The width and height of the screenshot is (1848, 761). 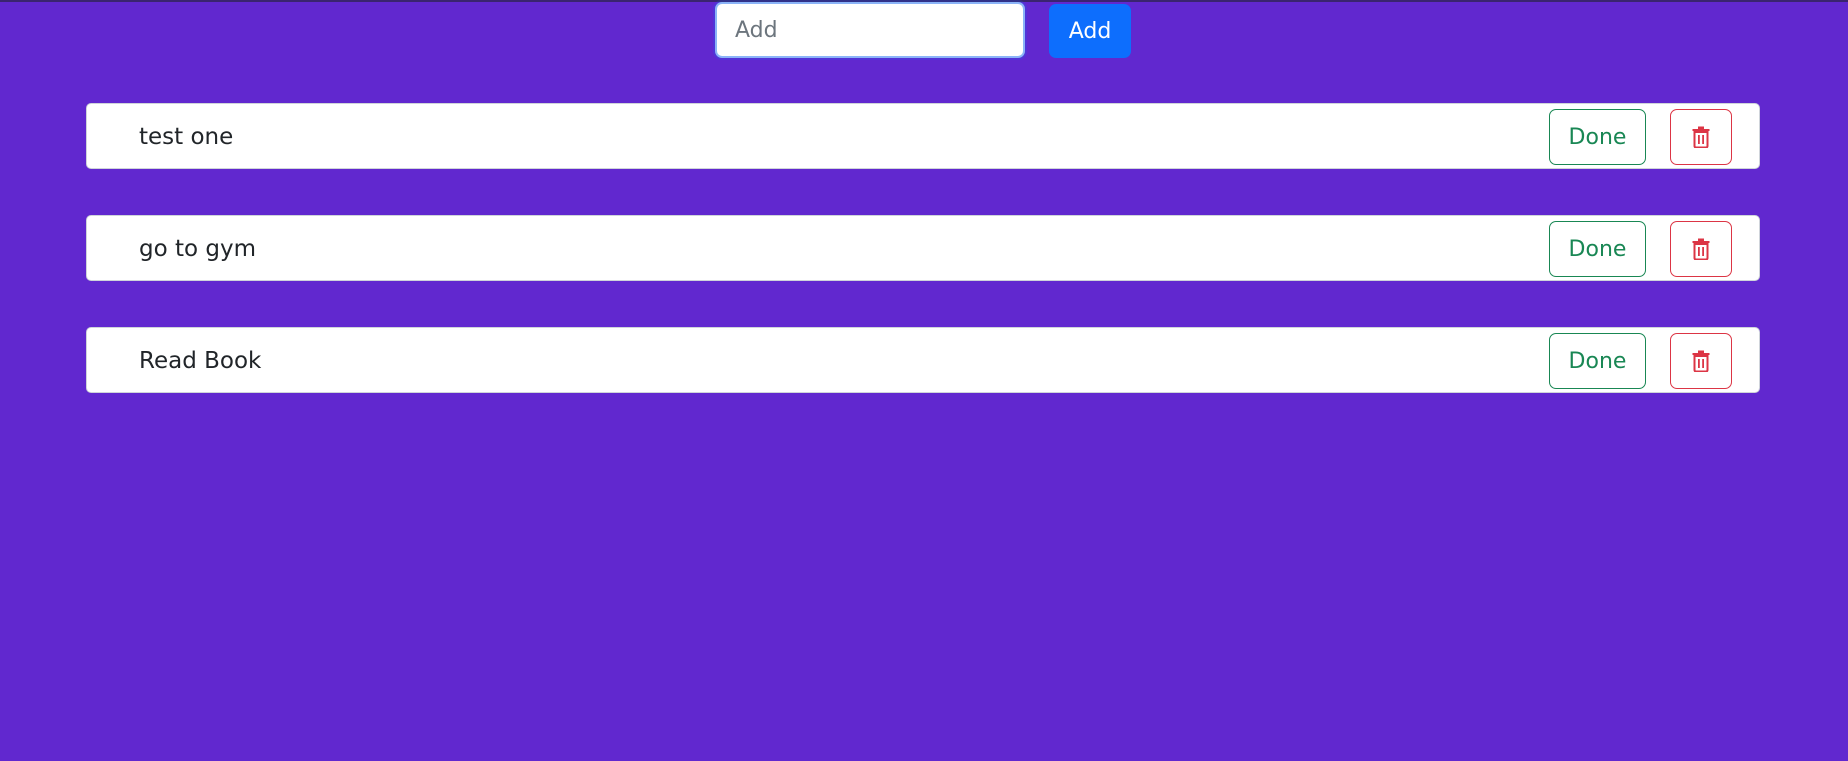 What do you see at coordinates (186, 137) in the screenshot?
I see `todo-text: test one` at bounding box center [186, 137].